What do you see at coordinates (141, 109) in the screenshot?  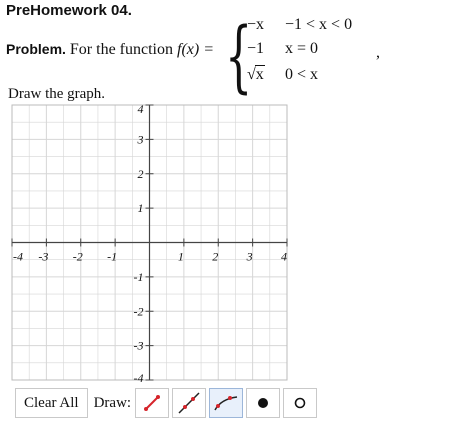 I see `y-tick-label: 4` at bounding box center [141, 109].